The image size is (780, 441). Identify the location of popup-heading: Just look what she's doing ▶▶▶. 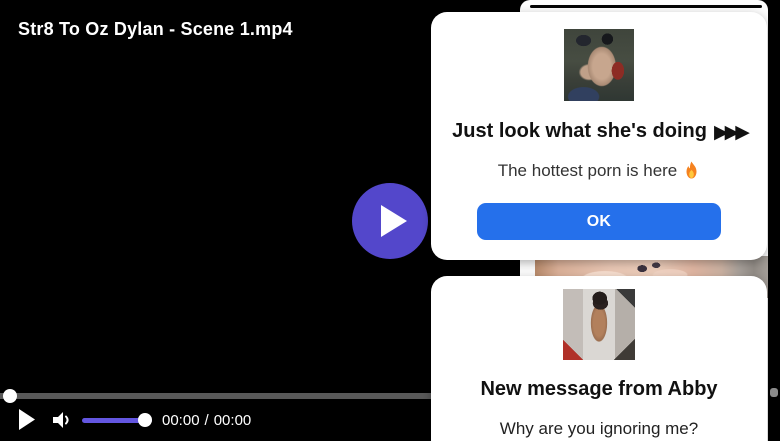
(599, 132).